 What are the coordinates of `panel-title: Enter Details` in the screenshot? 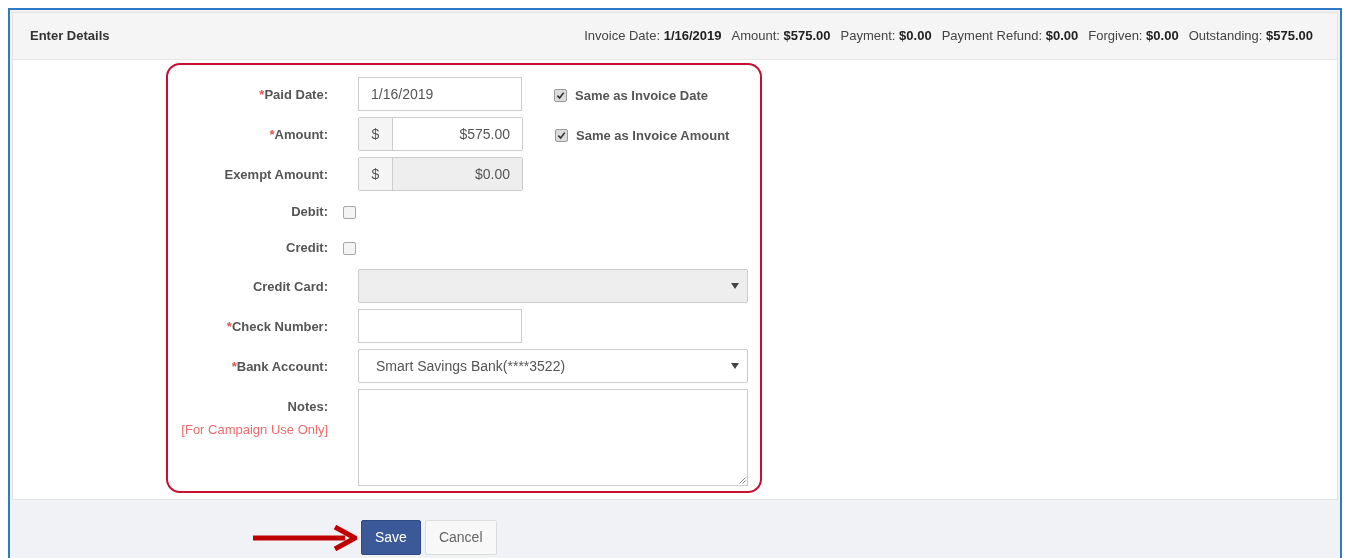 It's located at (70, 36).